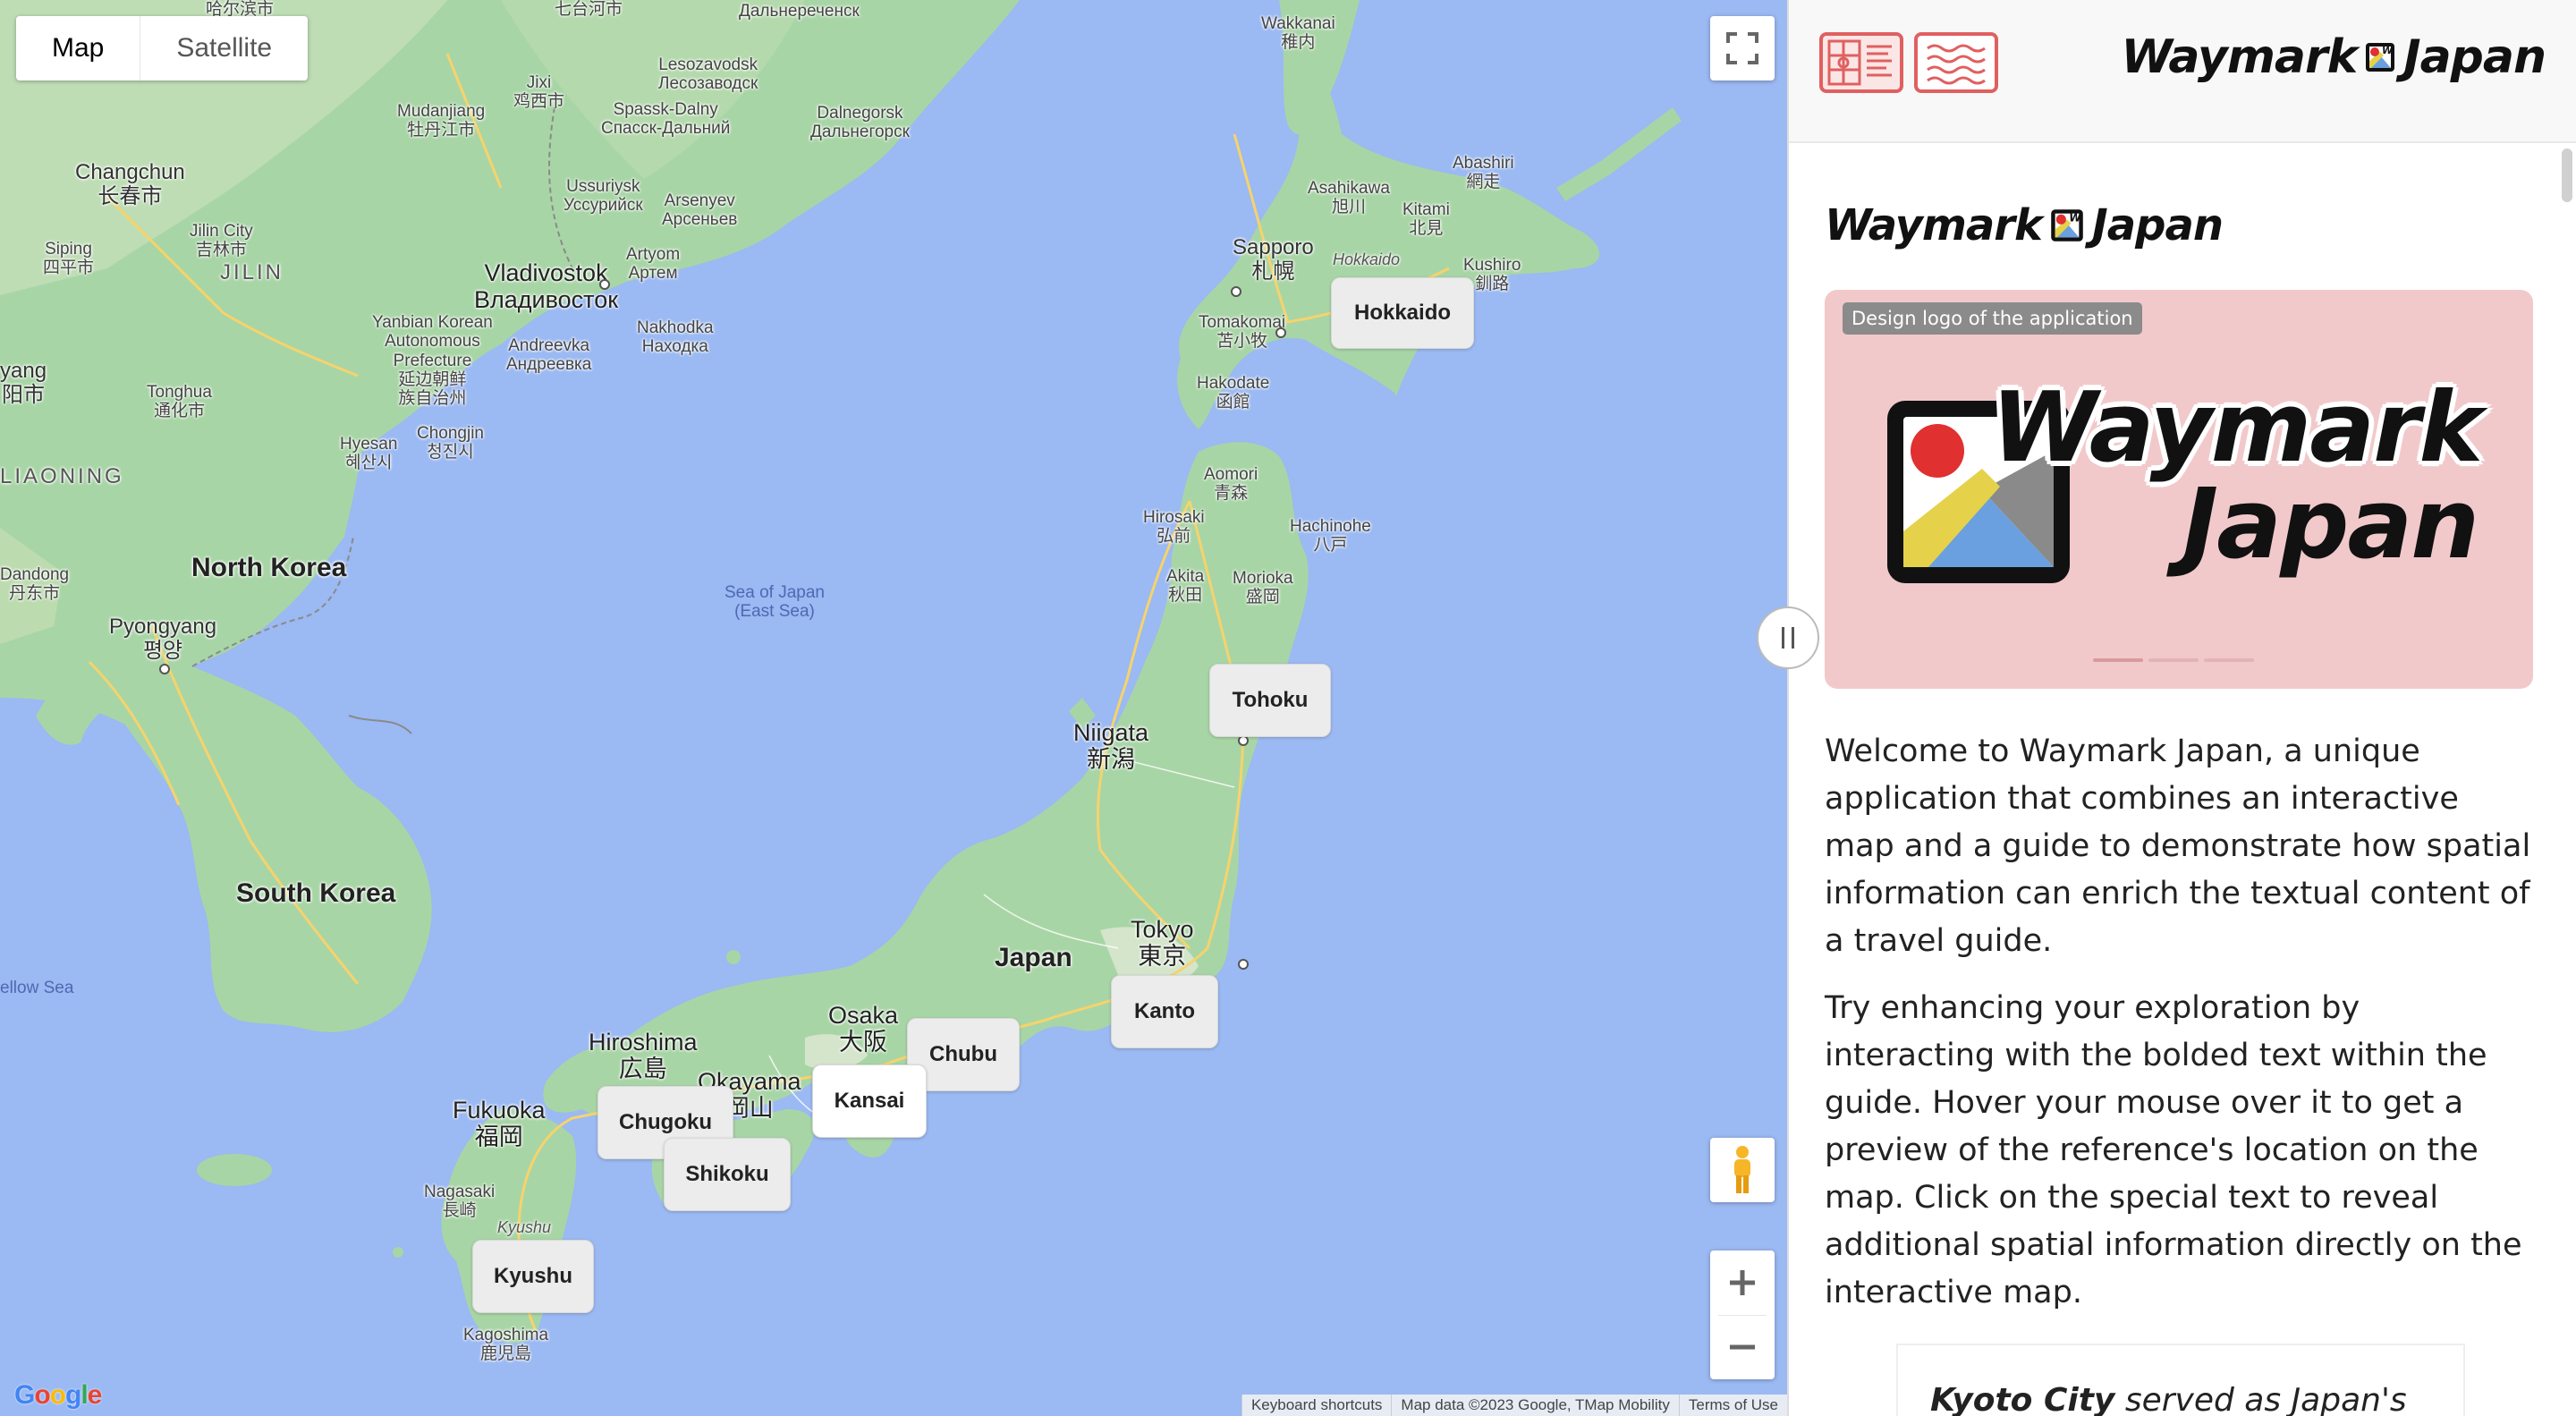 The height and width of the screenshot is (1416, 2576). Describe the element at coordinates (1164, 1012) in the screenshot. I see `region-marker-kanto: Kanto` at that location.